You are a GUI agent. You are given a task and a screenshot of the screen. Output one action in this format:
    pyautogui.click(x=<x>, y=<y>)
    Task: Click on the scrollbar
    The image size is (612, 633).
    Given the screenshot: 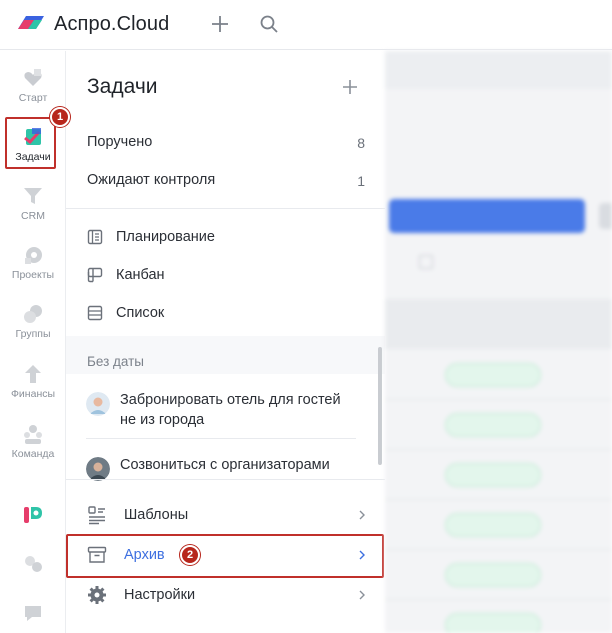 What is the action you would take?
    pyautogui.click(x=380, y=406)
    